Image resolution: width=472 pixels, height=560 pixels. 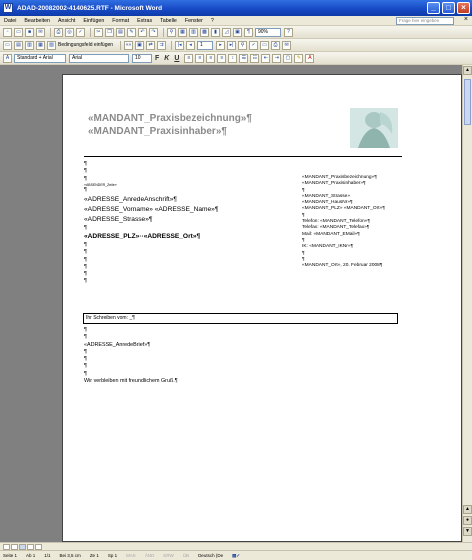 I want to click on word-icon: W, so click(x=8, y=8).